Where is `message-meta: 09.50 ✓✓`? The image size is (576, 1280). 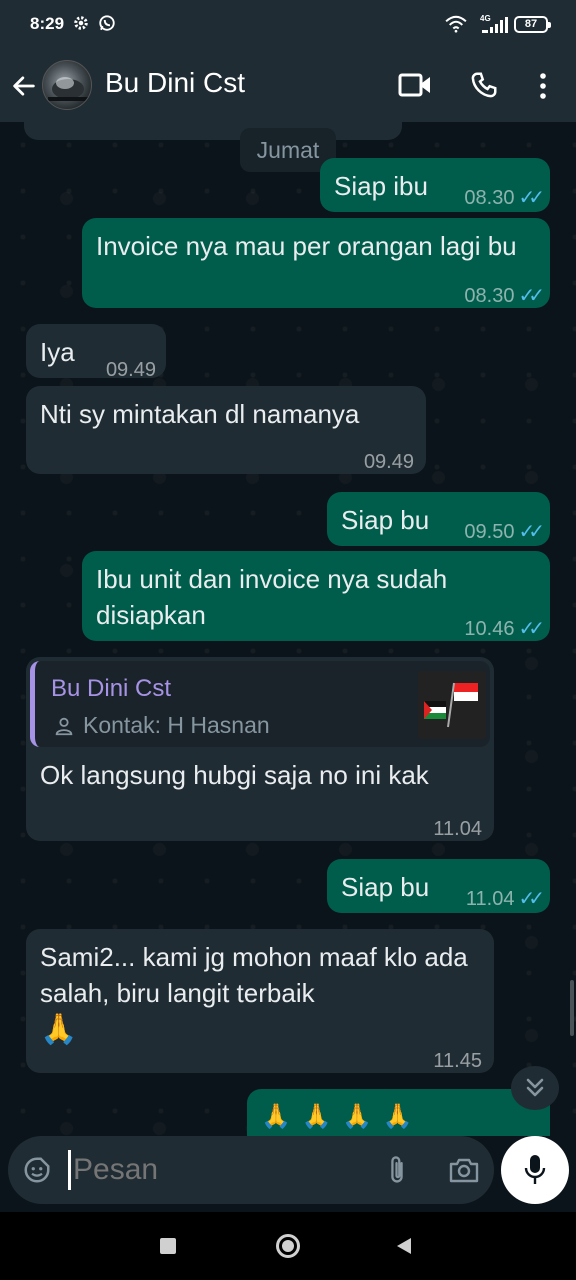 message-meta: 09.50 ✓✓ is located at coordinates (504, 532).